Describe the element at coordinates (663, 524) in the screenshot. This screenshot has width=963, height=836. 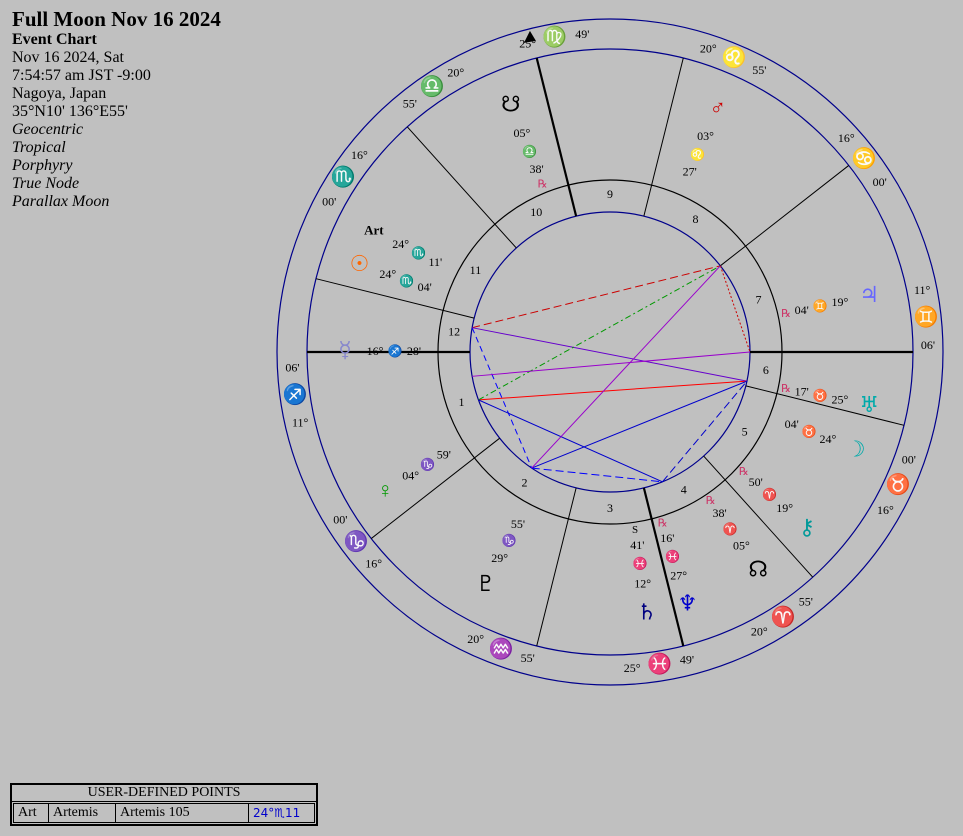
I see `neptune-retro: ℞` at that location.